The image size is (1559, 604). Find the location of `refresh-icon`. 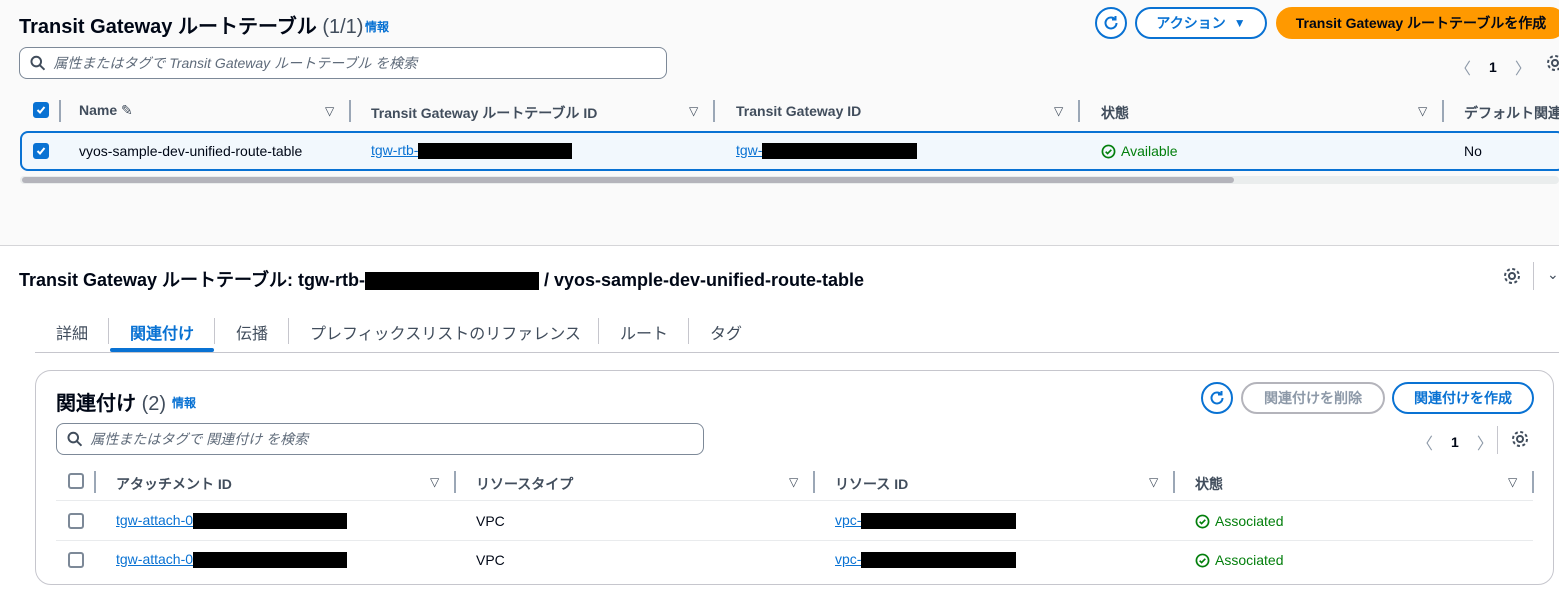

refresh-icon is located at coordinates (1217, 398).